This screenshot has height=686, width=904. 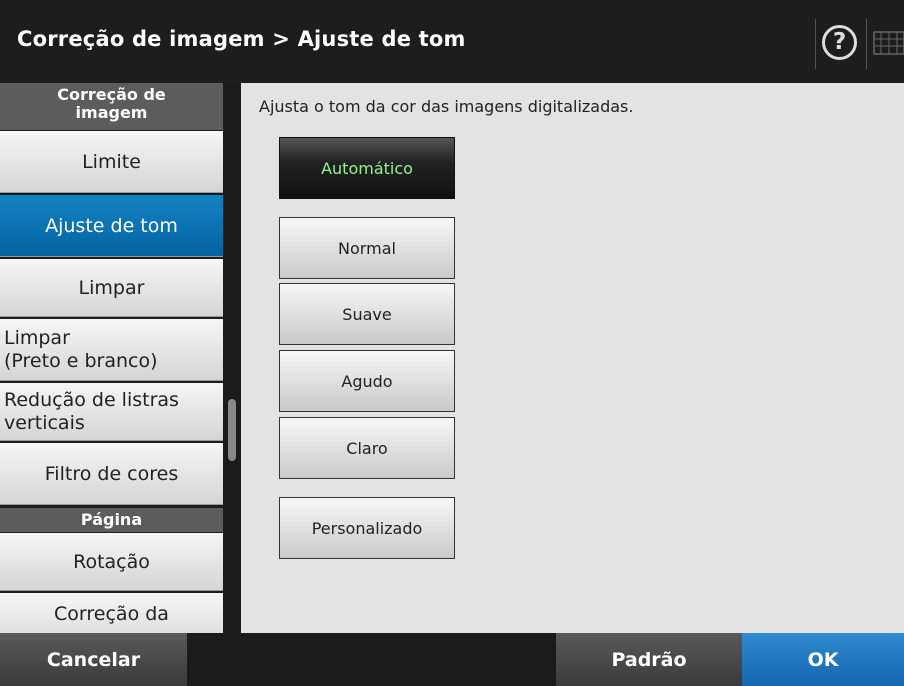 I want to click on title-bar: Correção de imagem > Ajuste de tom ?, so click(x=452, y=41).